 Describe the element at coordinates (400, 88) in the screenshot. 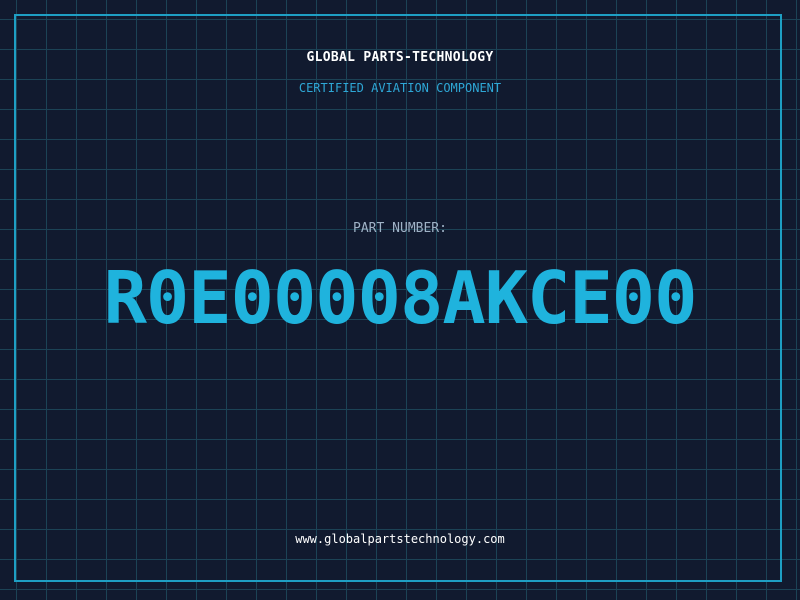

I see `certification-tagline: CERTIFIED AVIATION COMPONENT` at that location.